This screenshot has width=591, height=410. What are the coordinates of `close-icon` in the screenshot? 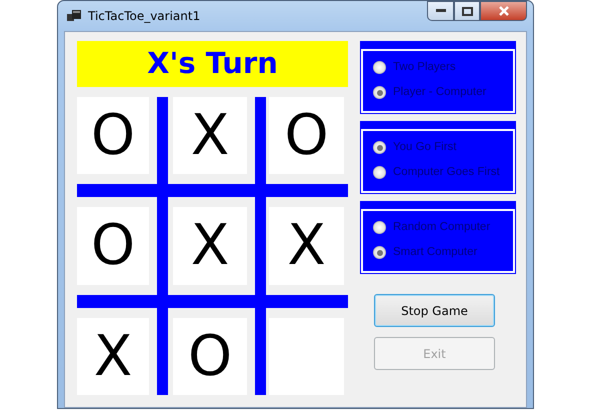 It's located at (504, 11).